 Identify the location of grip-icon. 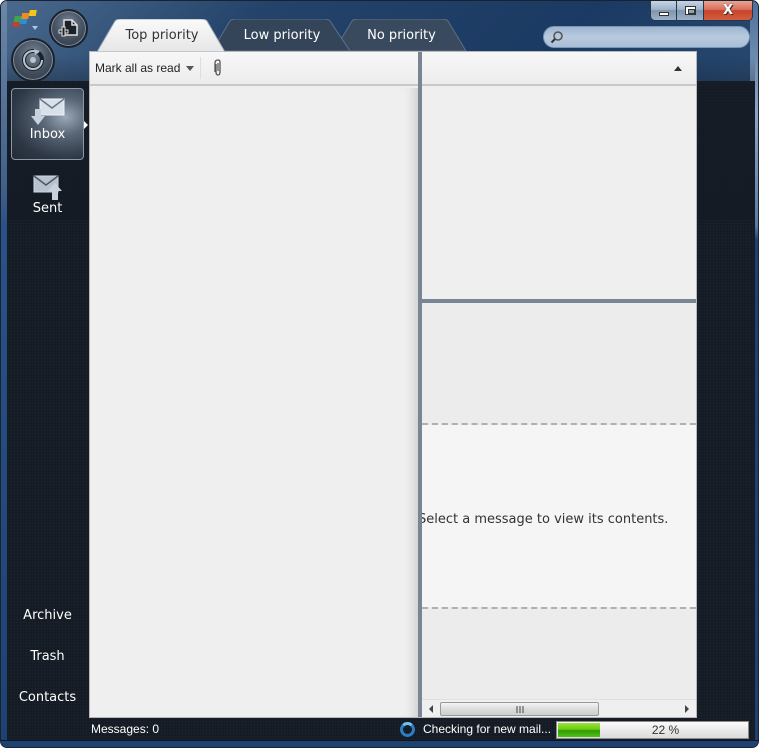
(519, 709).